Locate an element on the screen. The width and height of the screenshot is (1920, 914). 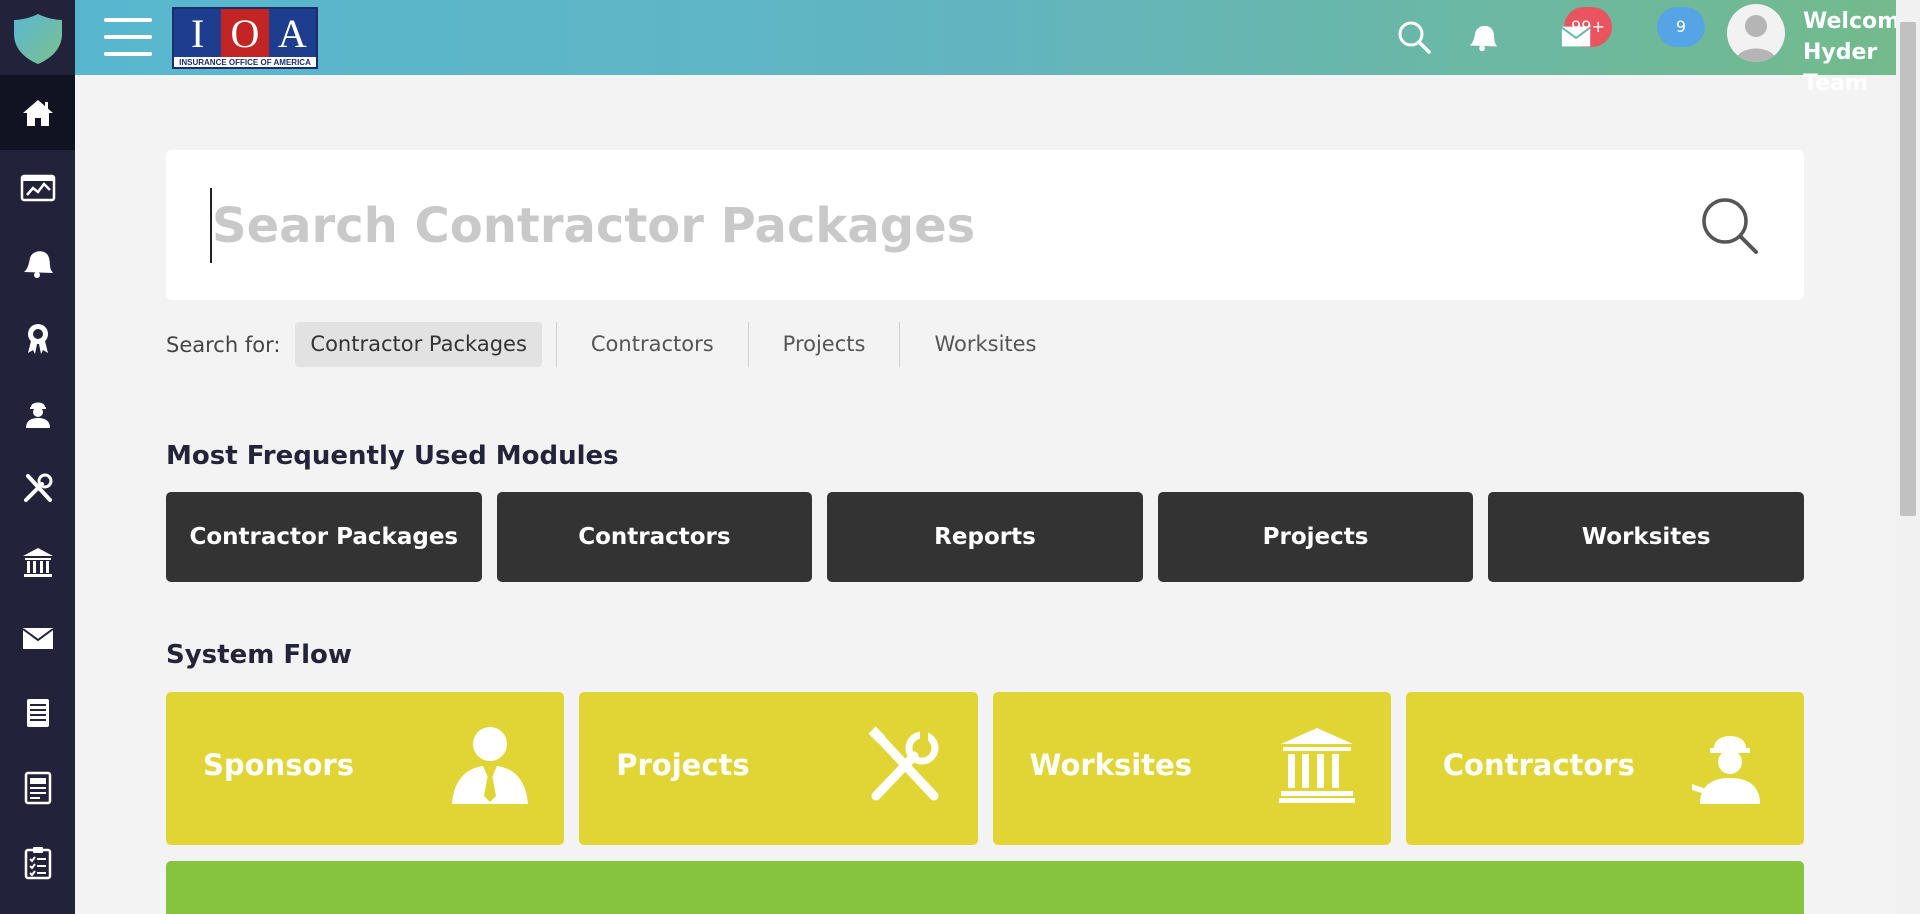
menu-toggle-button is located at coordinates (128, 37).